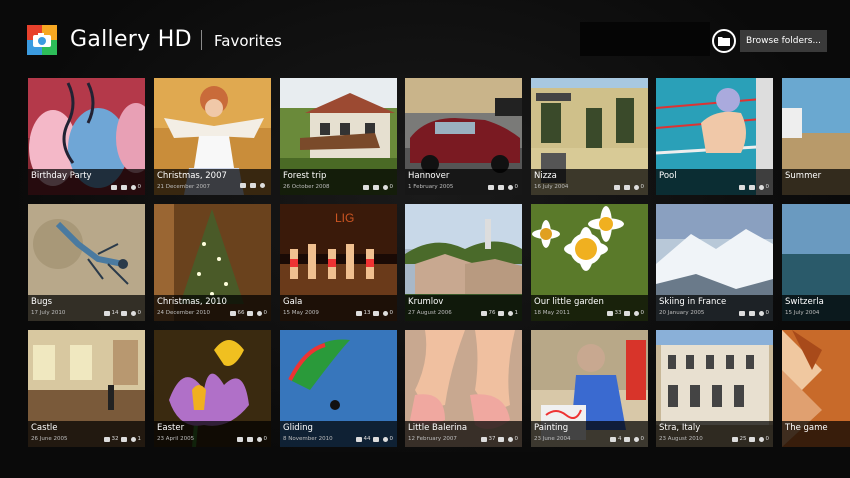 The image size is (850, 478). What do you see at coordinates (589, 262) in the screenshot?
I see `album-tile: Our little garden 18 May 2011 33 0` at bounding box center [589, 262].